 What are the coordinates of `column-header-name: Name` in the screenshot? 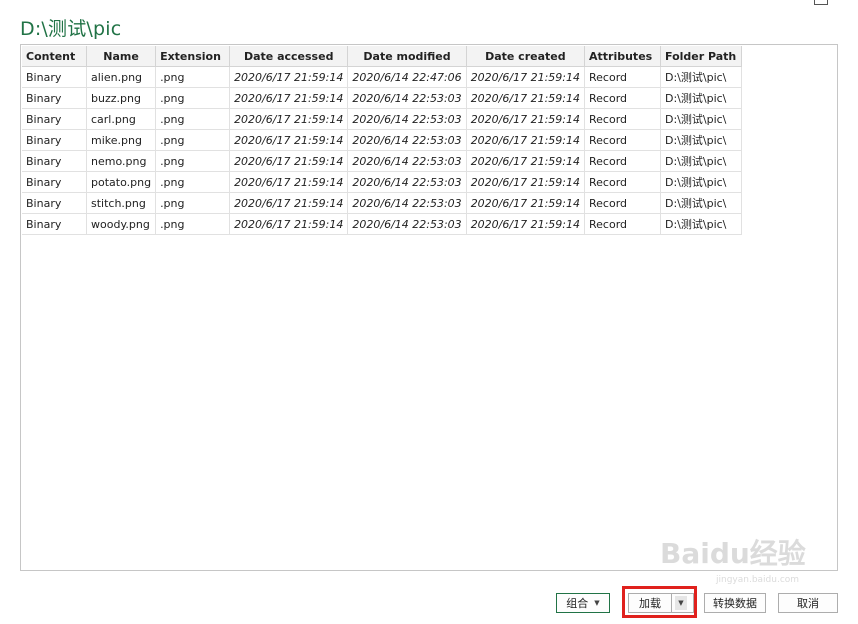 It's located at (121, 56).